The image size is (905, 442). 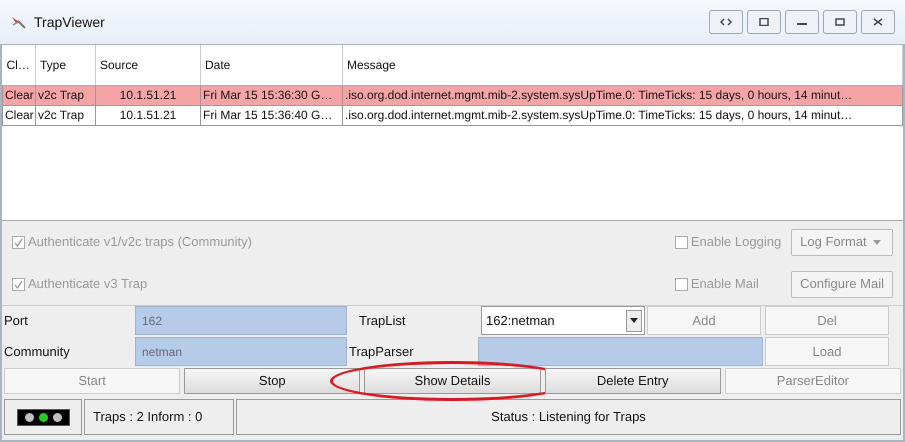 I want to click on checkbox-label: Enable Mail, so click(x=724, y=284).